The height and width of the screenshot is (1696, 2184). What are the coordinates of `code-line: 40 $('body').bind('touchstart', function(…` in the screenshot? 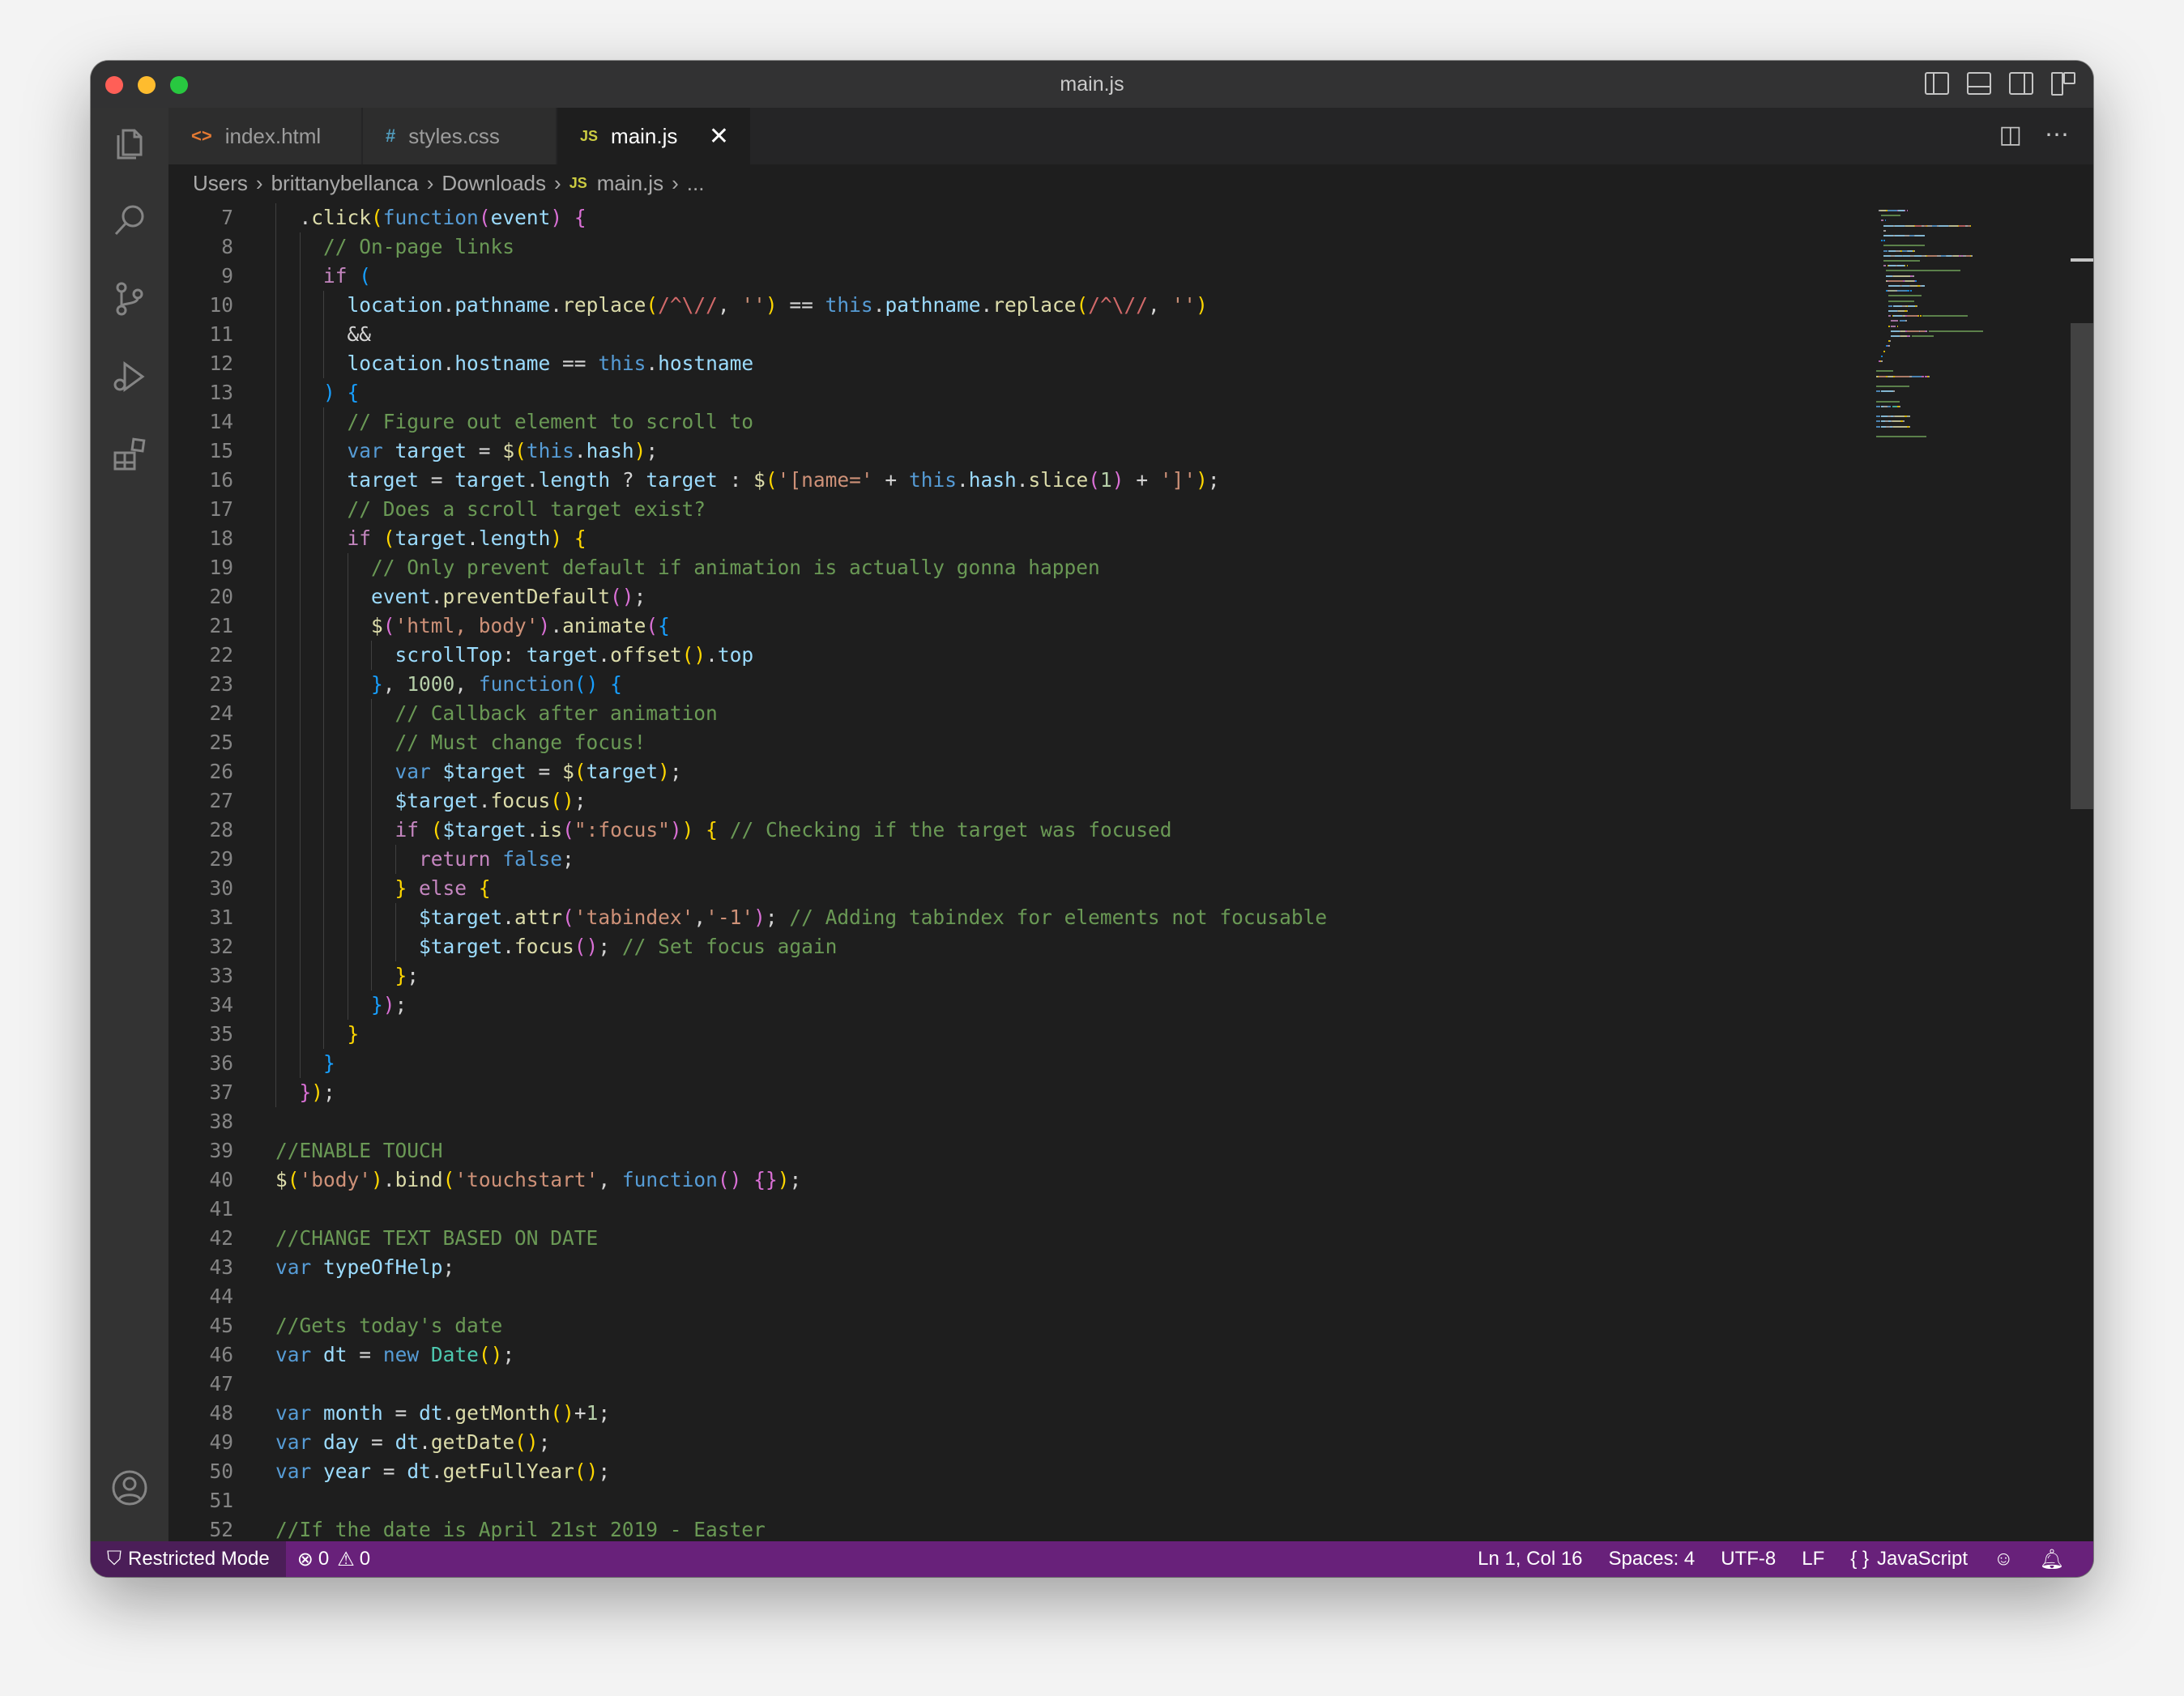 It's located at (1092, 1180).